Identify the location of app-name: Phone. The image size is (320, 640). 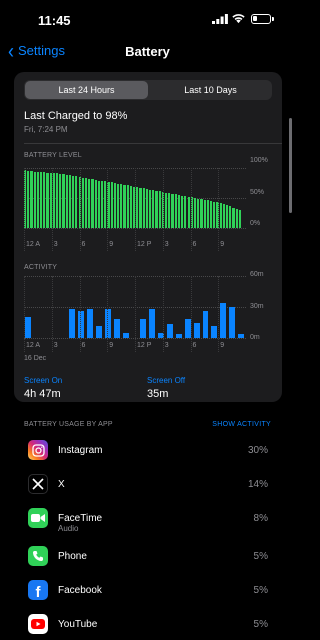
(72, 556).